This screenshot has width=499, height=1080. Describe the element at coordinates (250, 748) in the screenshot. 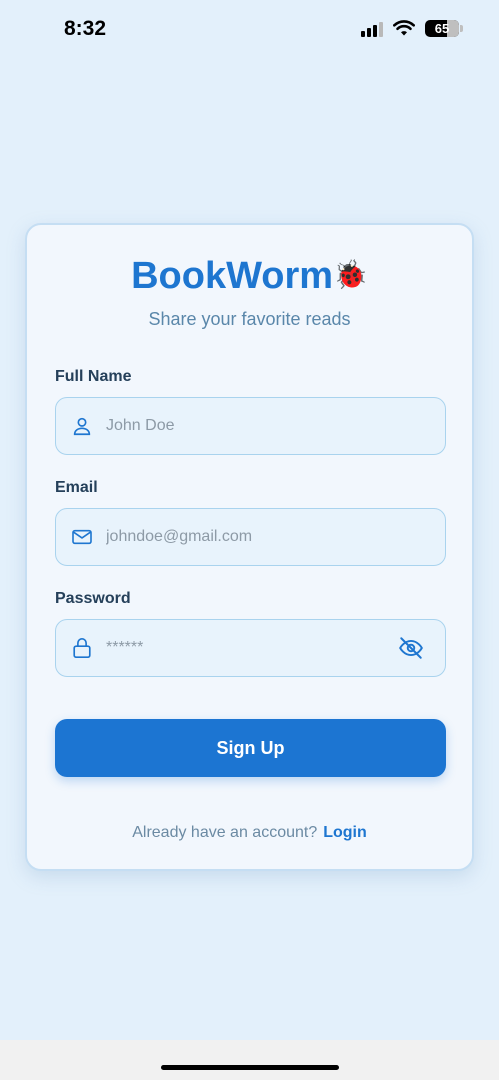

I see `sign-up-button: Sign Up` at that location.